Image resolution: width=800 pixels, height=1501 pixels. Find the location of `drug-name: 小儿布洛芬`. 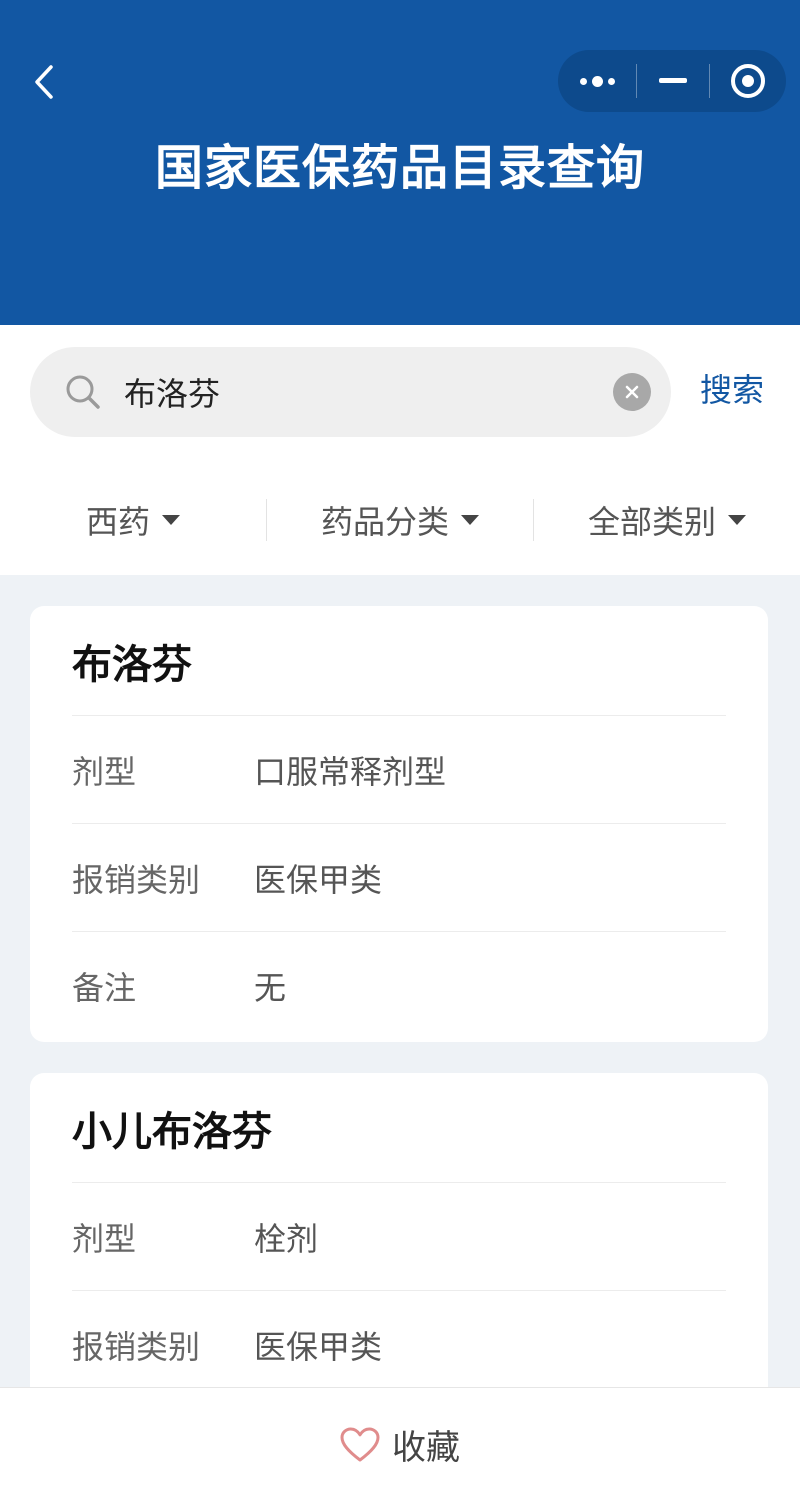

drug-name: 小儿布洛芬 is located at coordinates (399, 1128).